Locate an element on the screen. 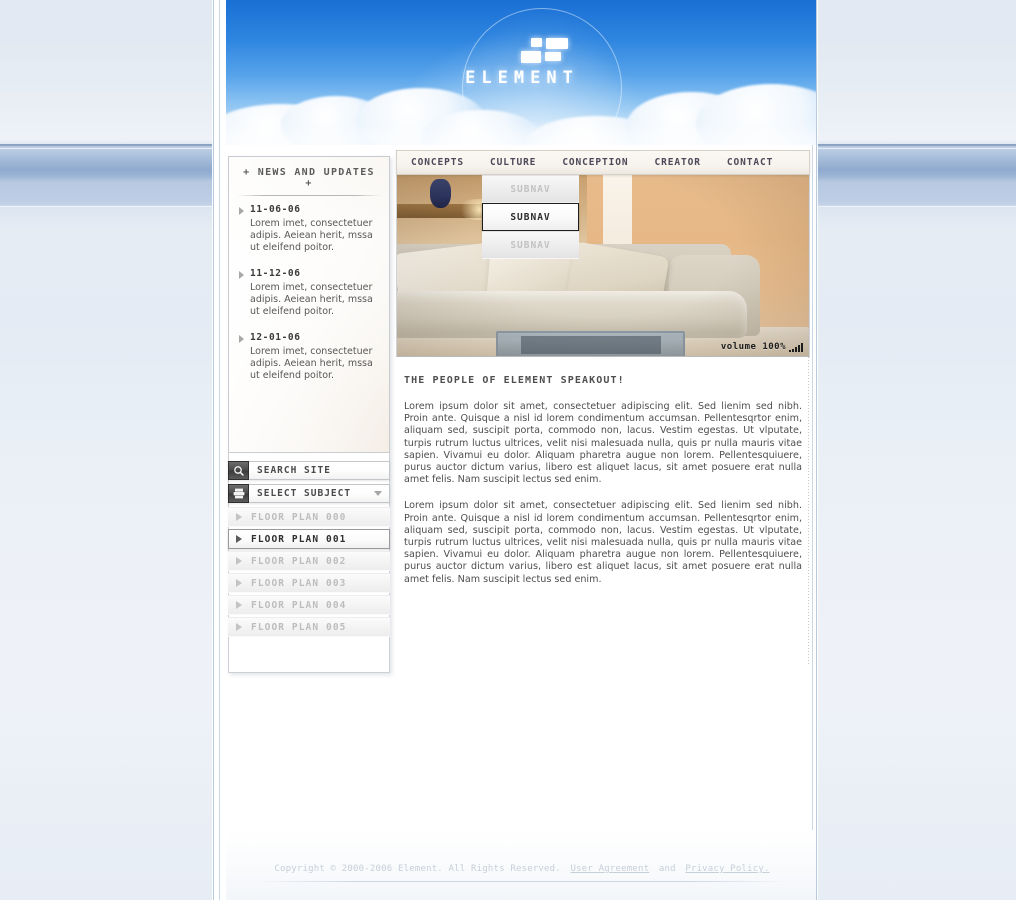 This screenshot has width=1016, height=900. floor-plan-item-005: FLOOR PLAN 005 is located at coordinates (309, 627).